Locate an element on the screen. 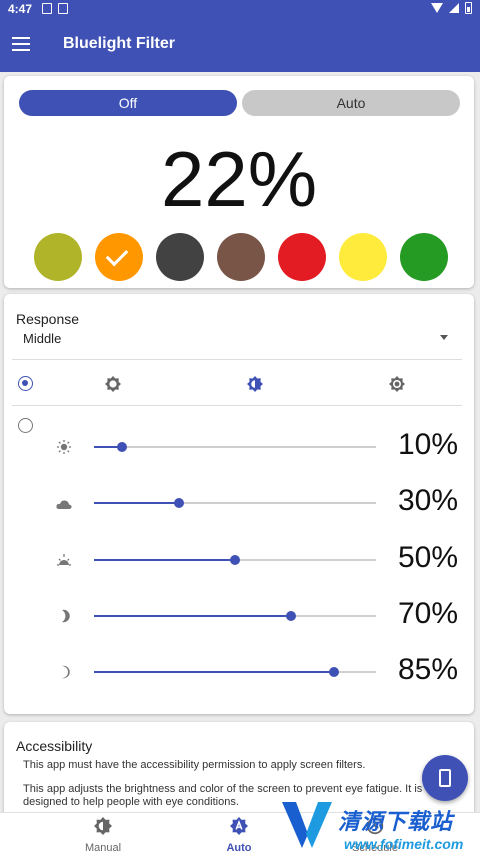  level-percent: 85% is located at coordinates (427, 669).